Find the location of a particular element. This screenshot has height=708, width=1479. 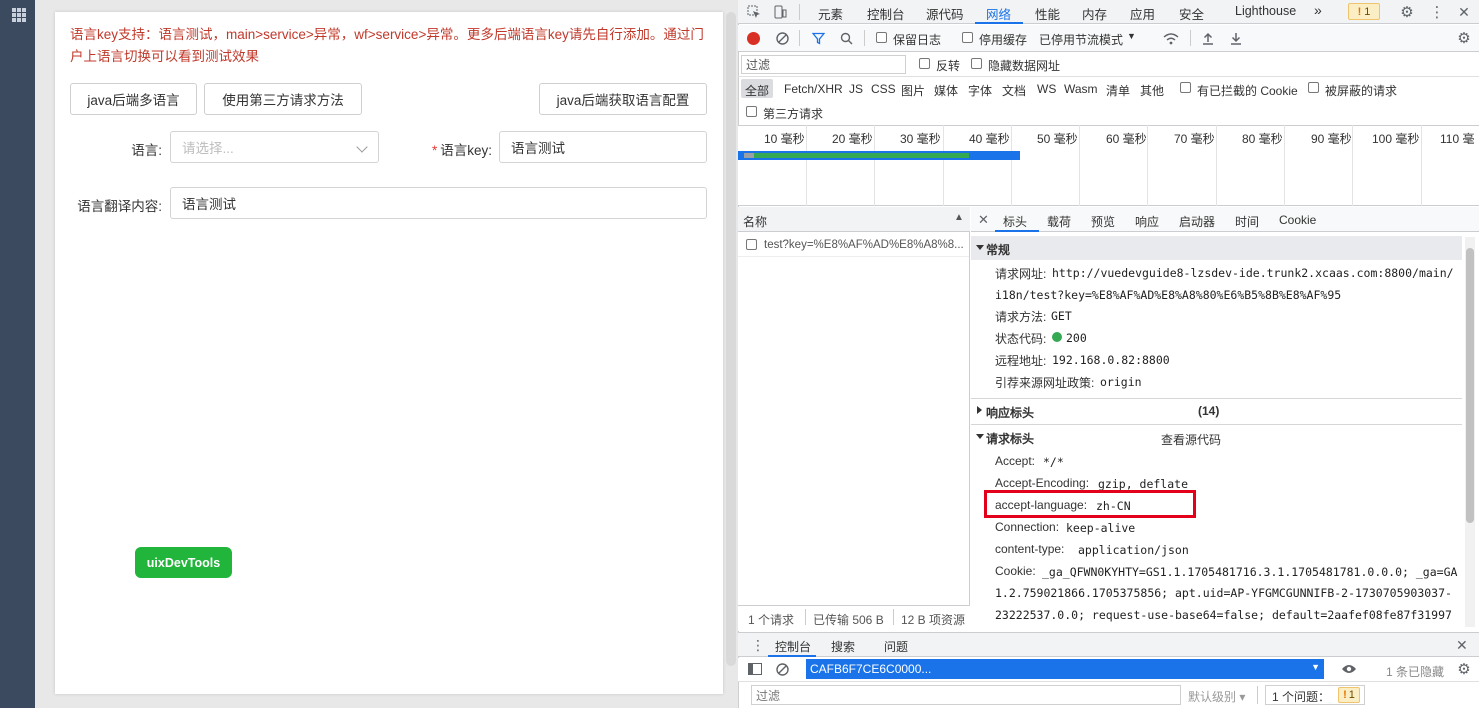

java-multi-language-button: java后端多语言 is located at coordinates (133, 99).